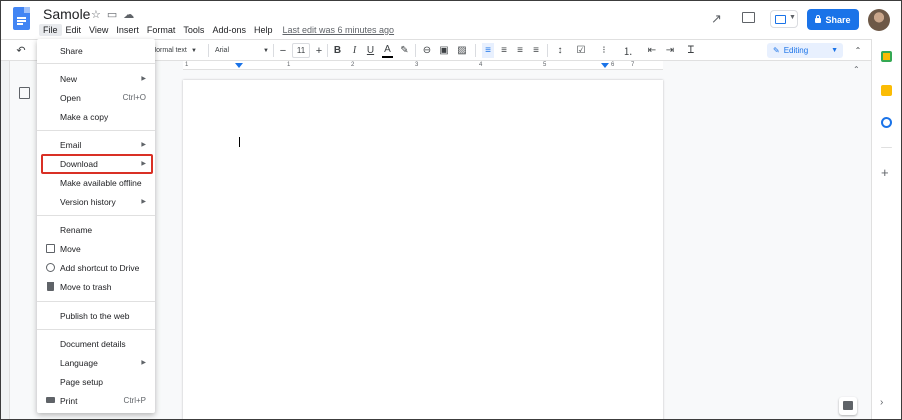 This screenshot has width=902, height=420. Describe the element at coordinates (337, 50) in the screenshot. I see `bold-button: B` at that location.